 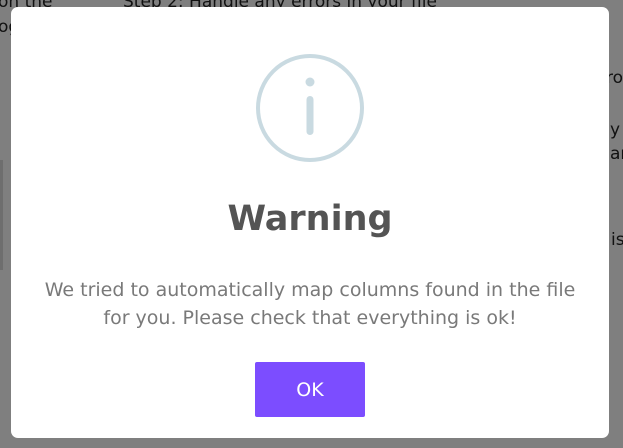 What do you see at coordinates (310, 108) in the screenshot?
I see `info-icon` at bounding box center [310, 108].